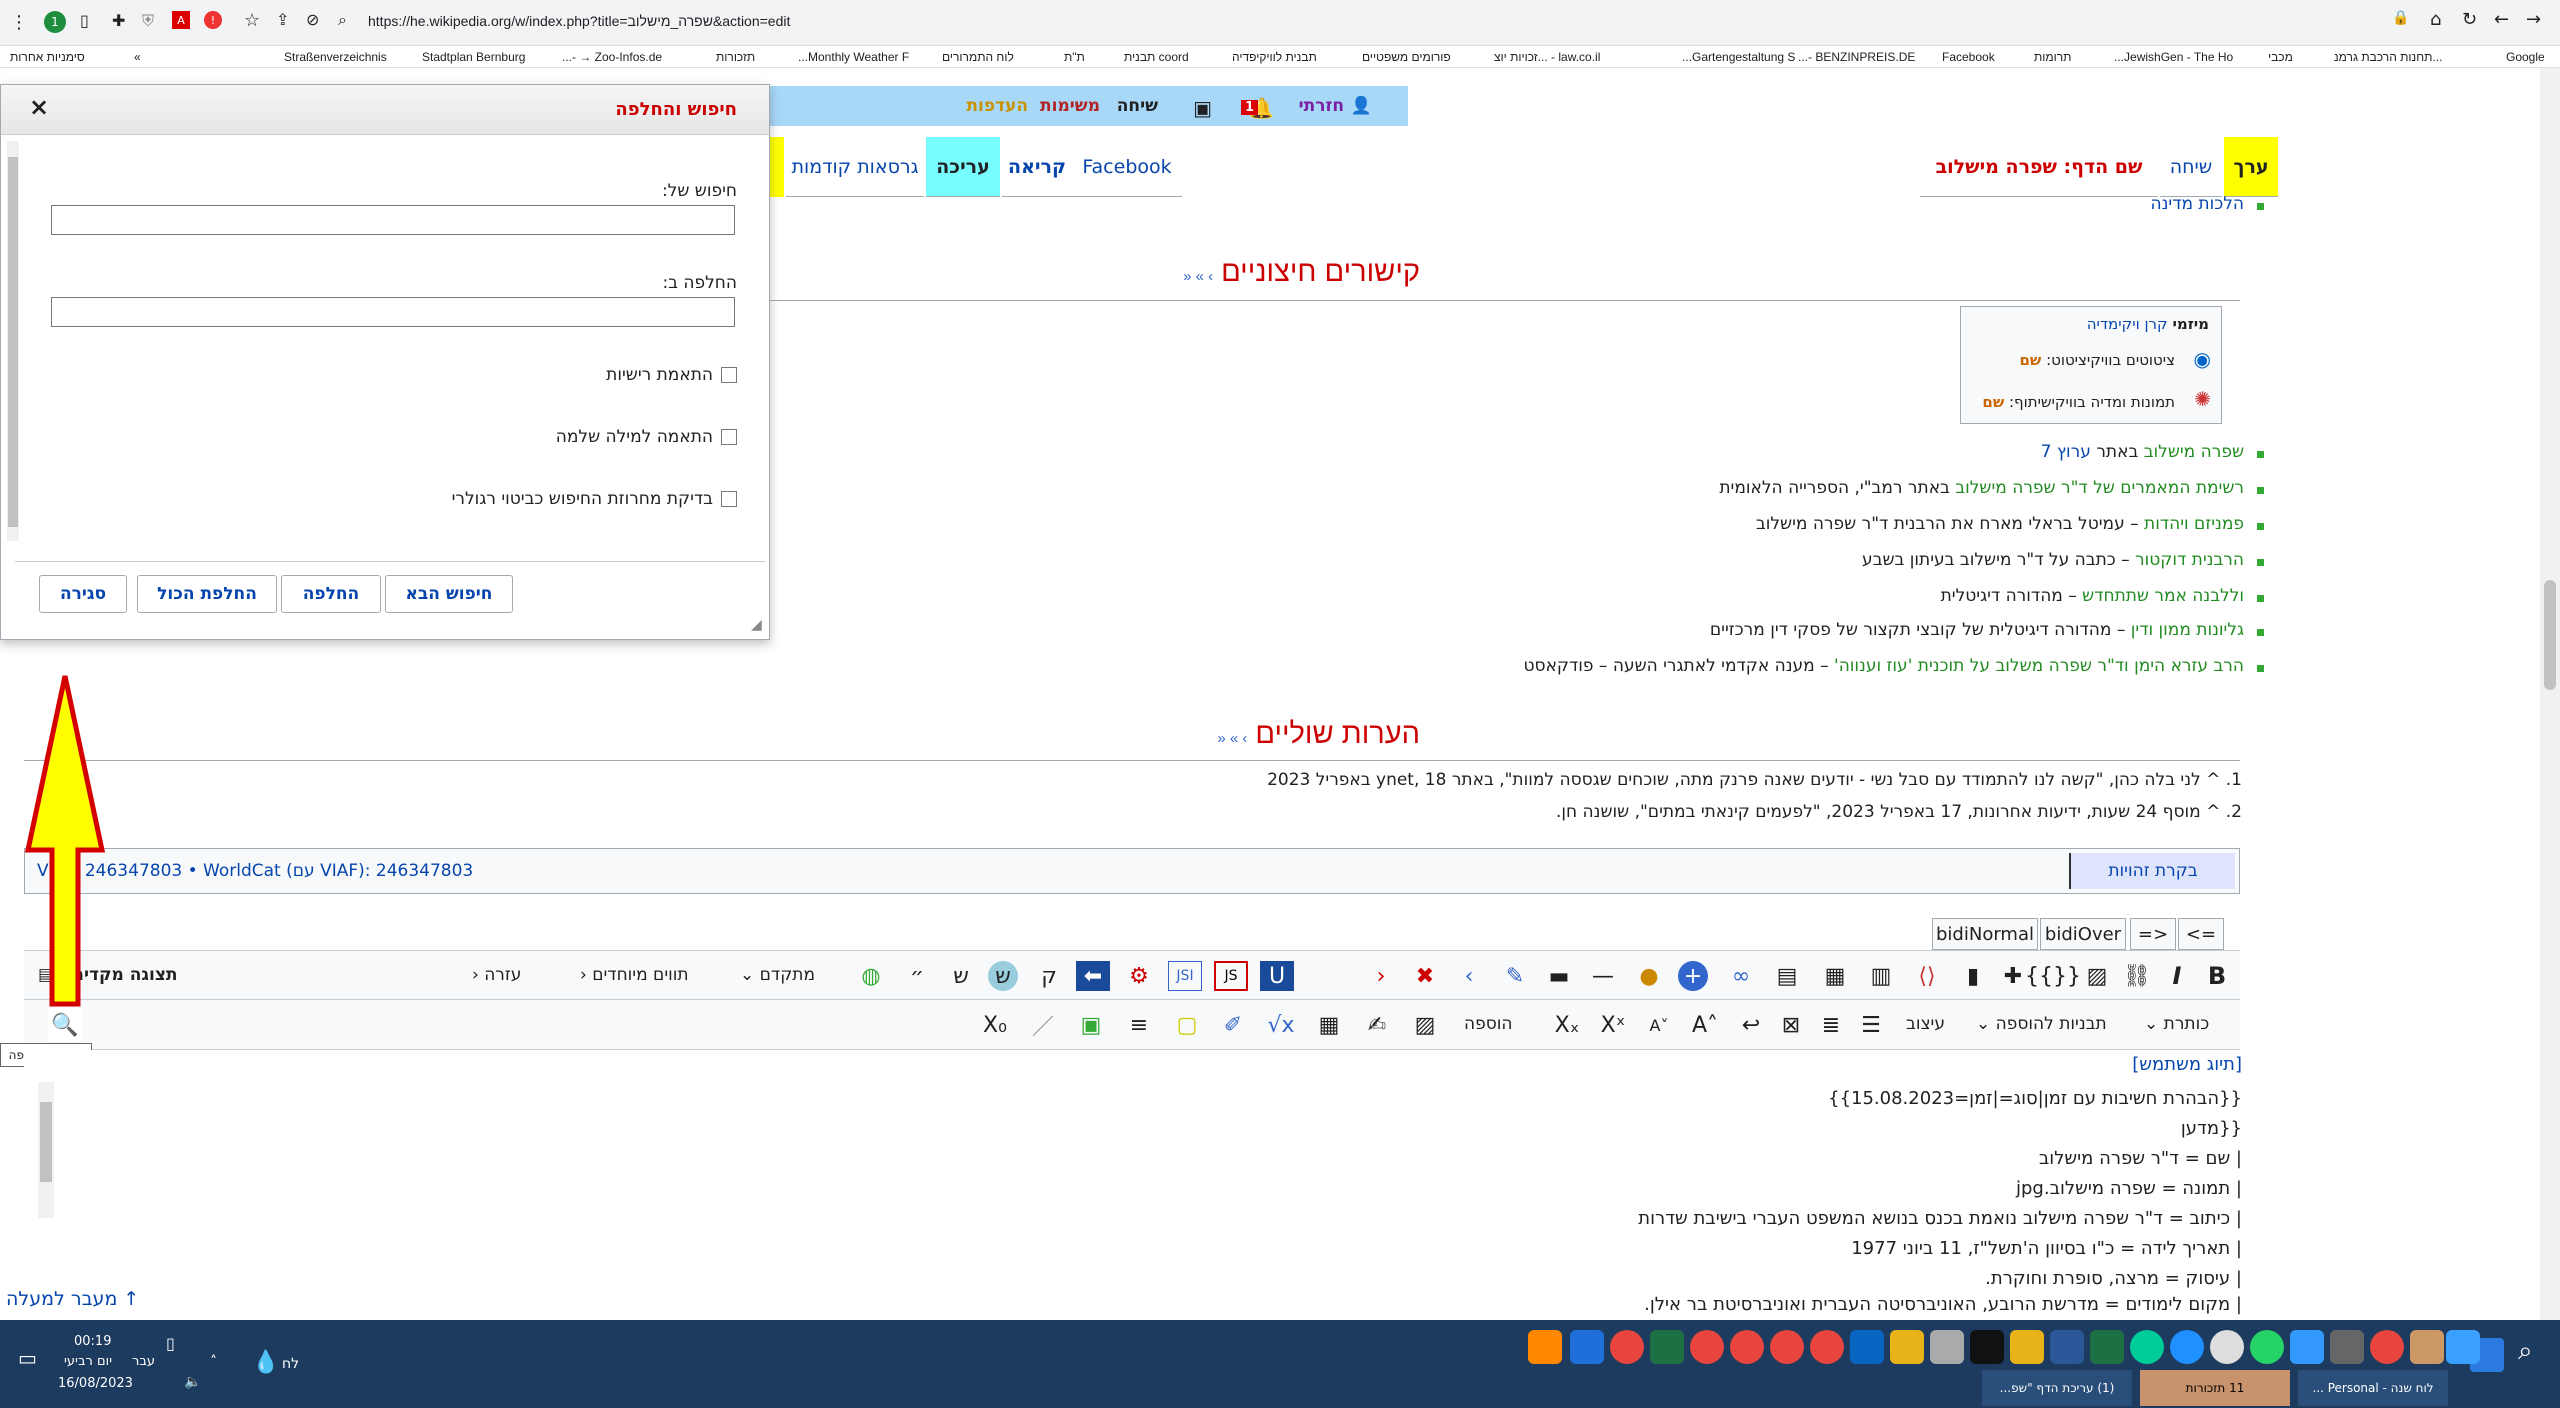  What do you see at coordinates (1751, 1025) in the screenshot?
I see `newline-icon: ↩` at bounding box center [1751, 1025].